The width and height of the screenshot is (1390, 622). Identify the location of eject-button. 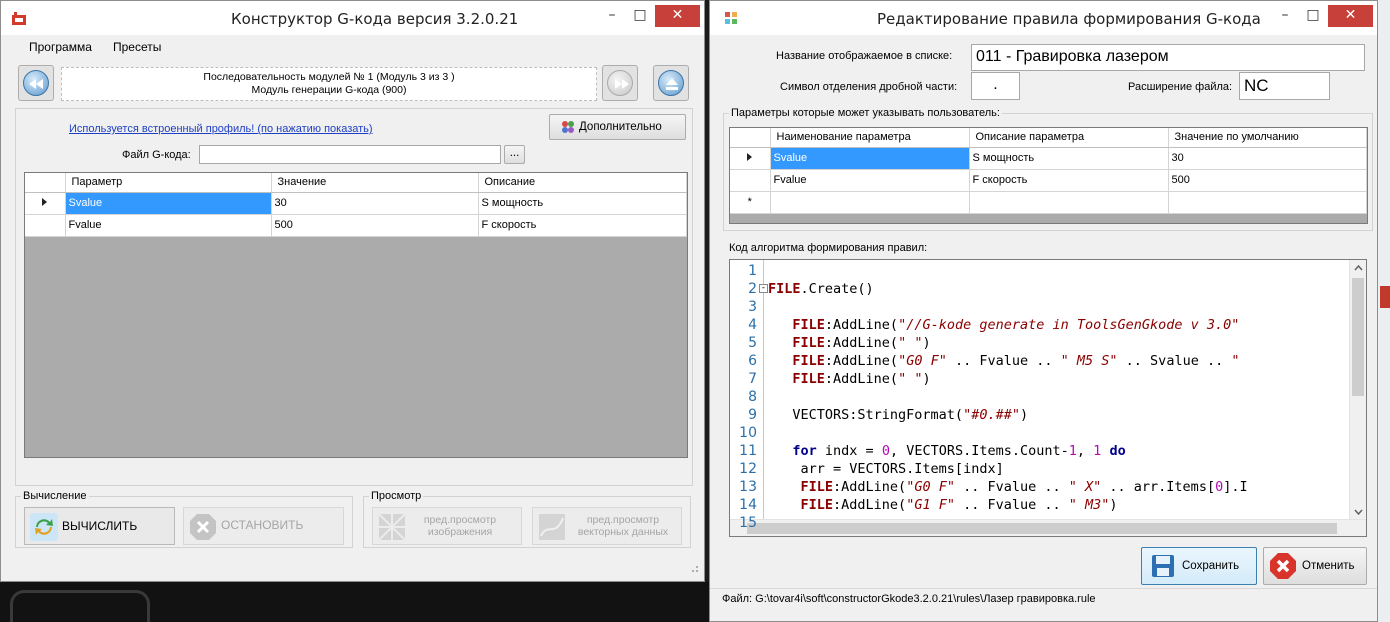
(671, 83).